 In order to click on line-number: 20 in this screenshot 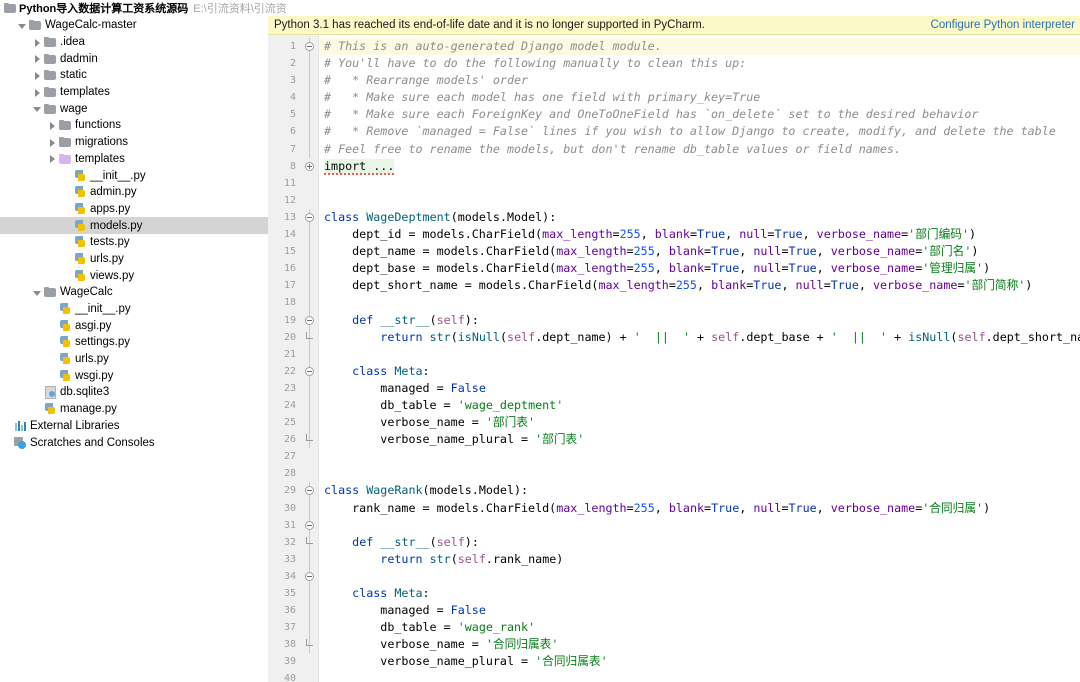, I will do `click(289, 337)`.